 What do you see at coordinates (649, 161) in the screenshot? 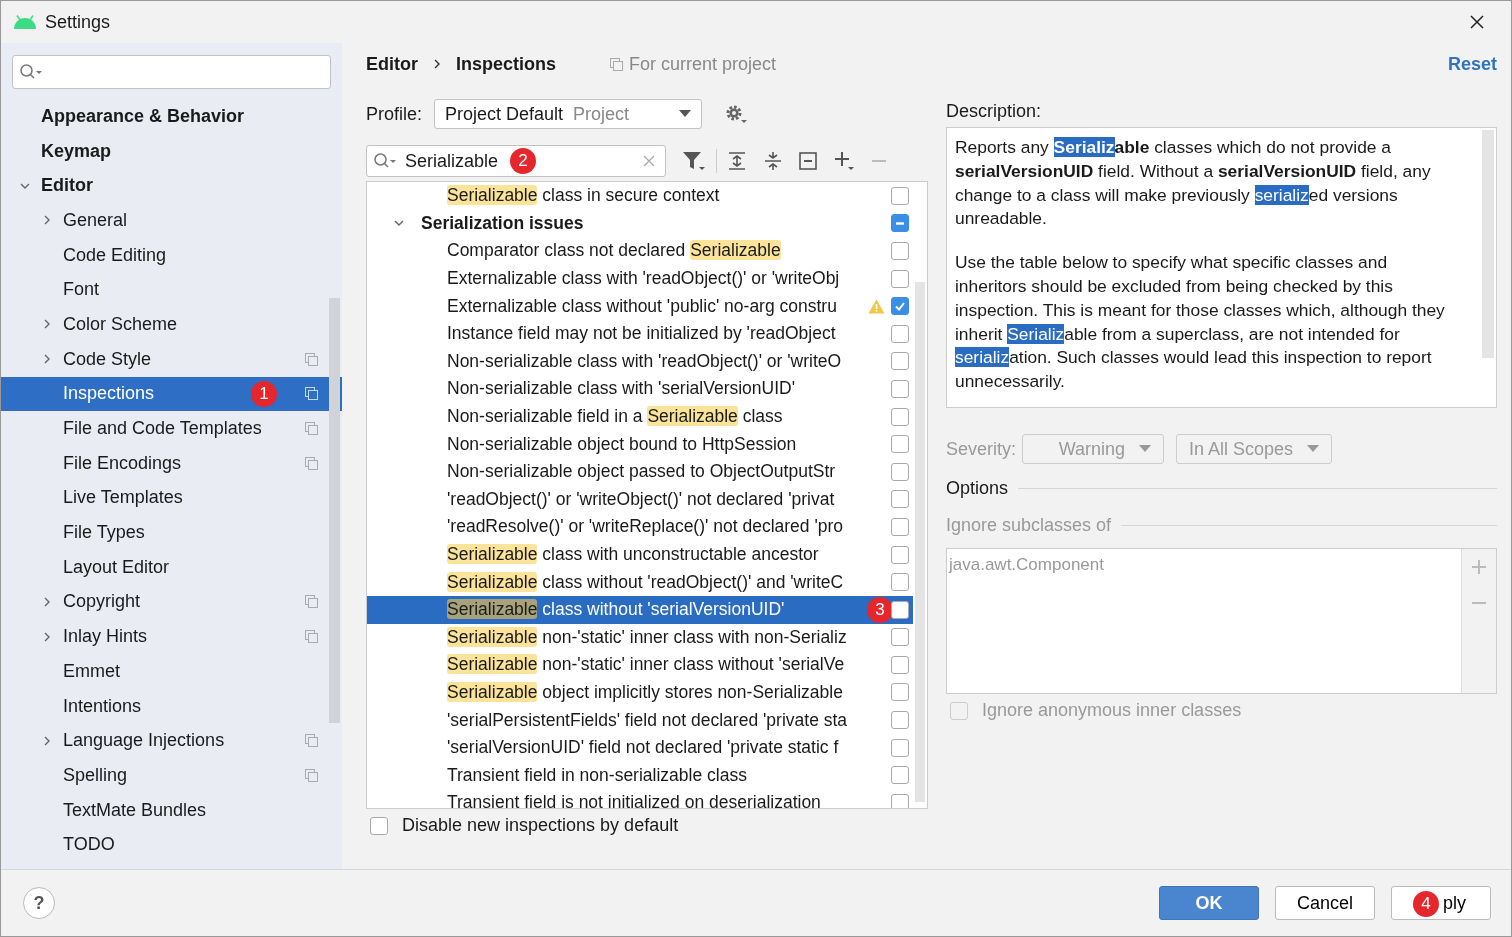
I see `clear-icon` at bounding box center [649, 161].